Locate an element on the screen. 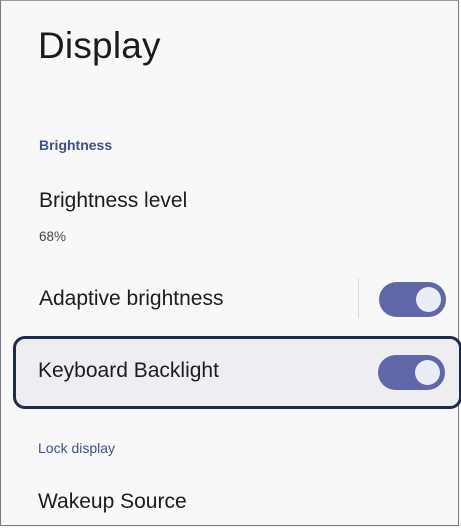 This screenshot has height=528, width=461. brightness-level-value: 68% is located at coordinates (53, 236).